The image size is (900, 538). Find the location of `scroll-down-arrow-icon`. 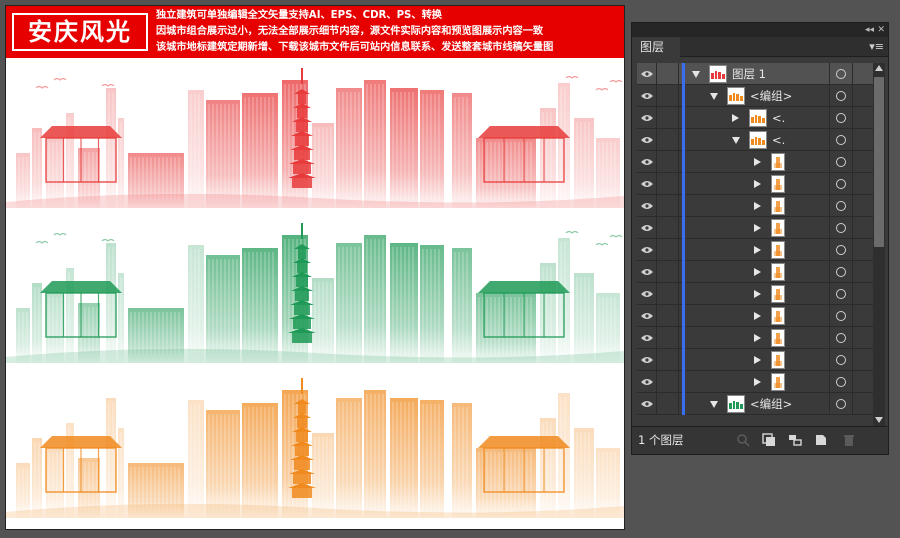

scroll-down-arrow-icon is located at coordinates (879, 420).